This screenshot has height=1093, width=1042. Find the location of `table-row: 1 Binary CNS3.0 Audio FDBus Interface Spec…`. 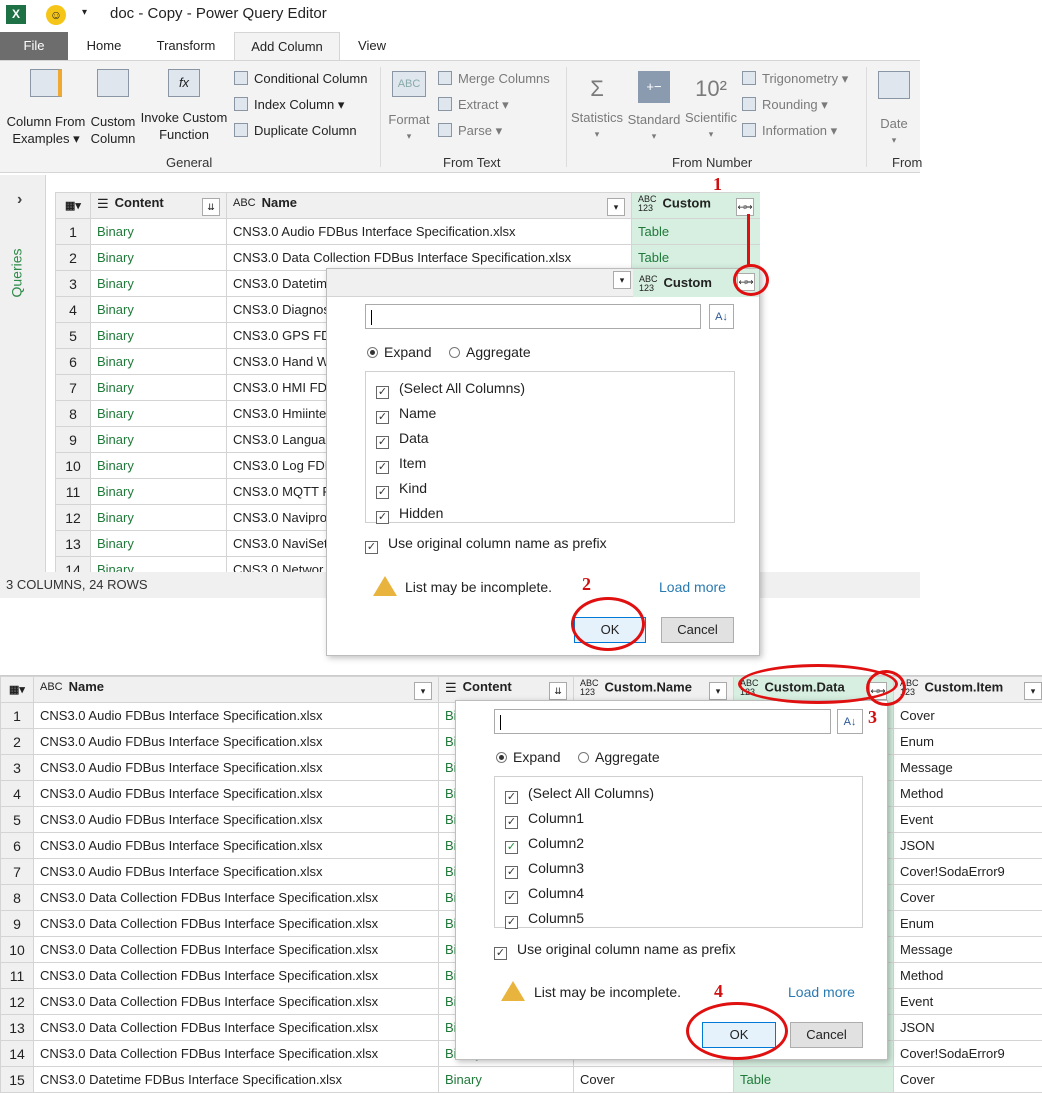

table-row: 1 Binary CNS3.0 Audio FDBus Interface Spec… is located at coordinates (407, 231).